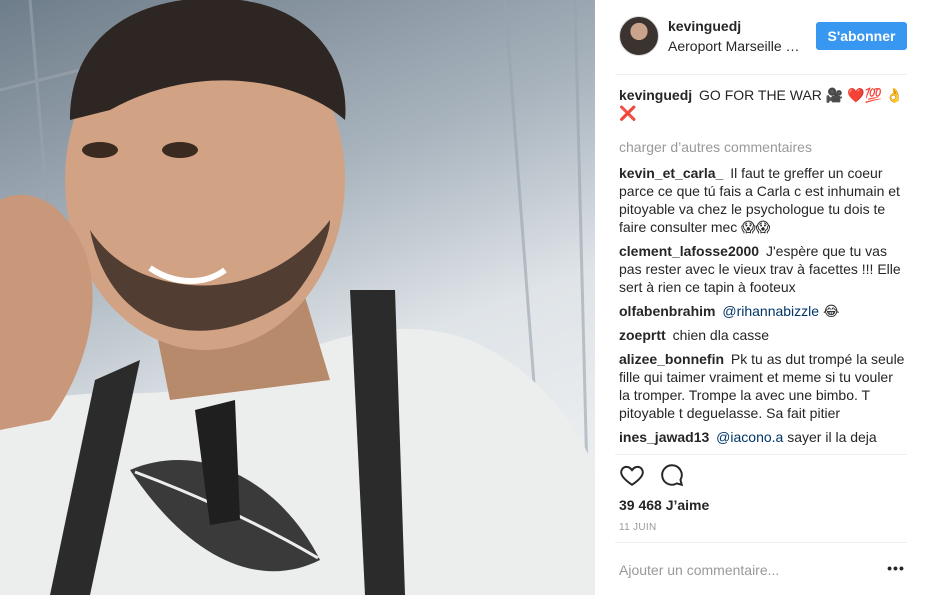 The image size is (927, 595). What do you see at coordinates (671, 359) in the screenshot?
I see `comment-author: alizee_bonnefin` at bounding box center [671, 359].